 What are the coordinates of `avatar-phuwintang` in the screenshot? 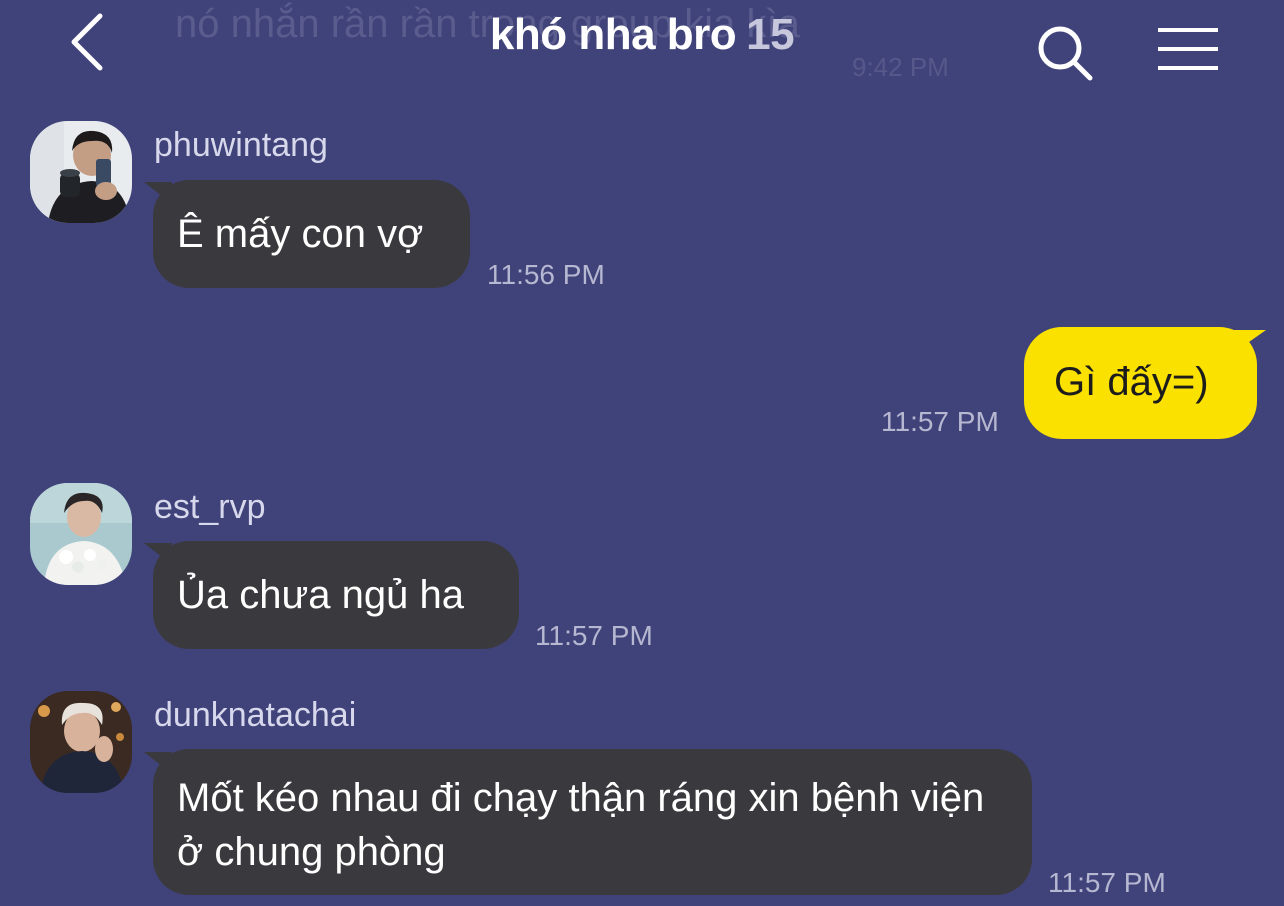 It's located at (81, 172).